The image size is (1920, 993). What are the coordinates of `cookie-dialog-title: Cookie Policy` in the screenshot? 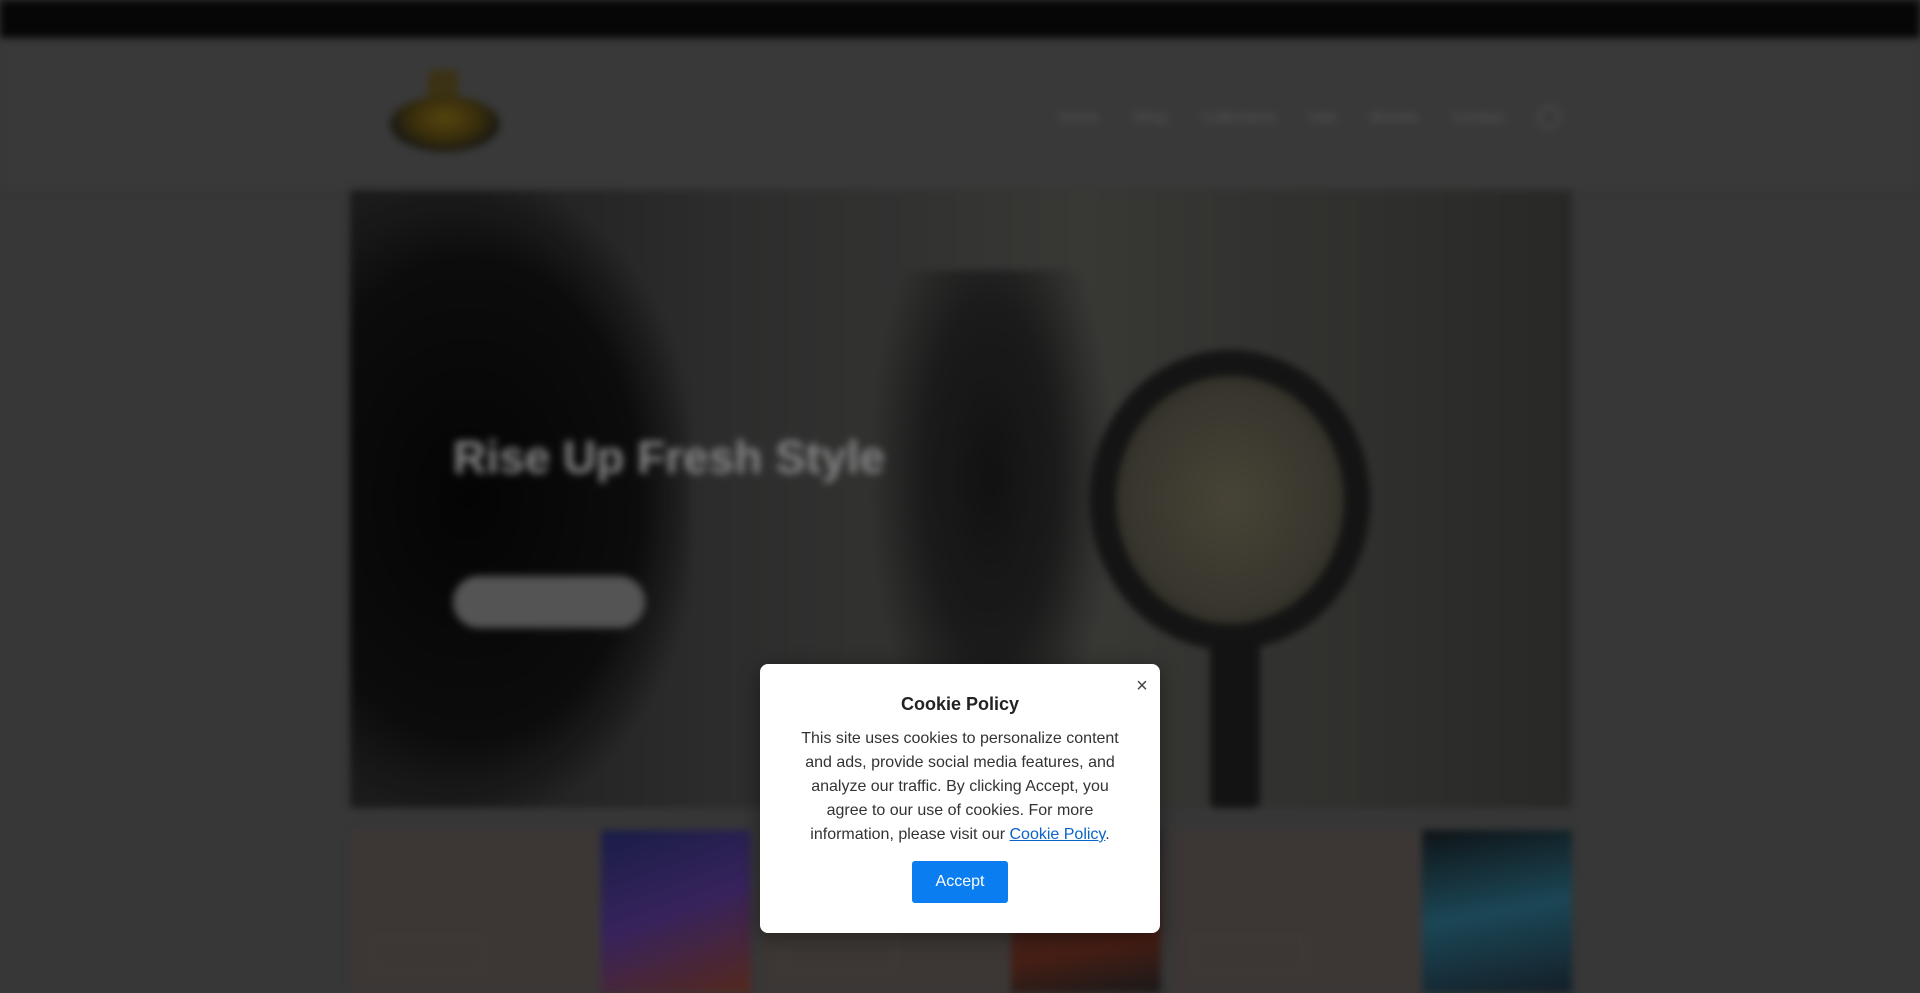 It's located at (960, 704).